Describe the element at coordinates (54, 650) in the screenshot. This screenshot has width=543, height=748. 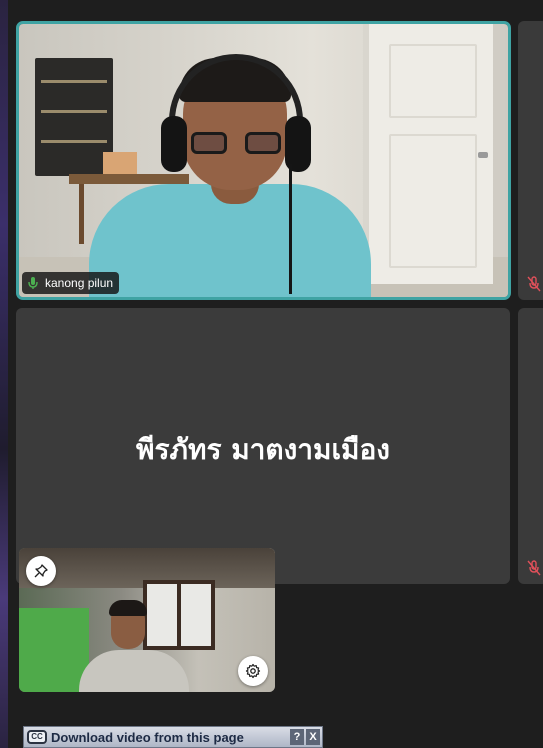
I see `green-curtain` at that location.